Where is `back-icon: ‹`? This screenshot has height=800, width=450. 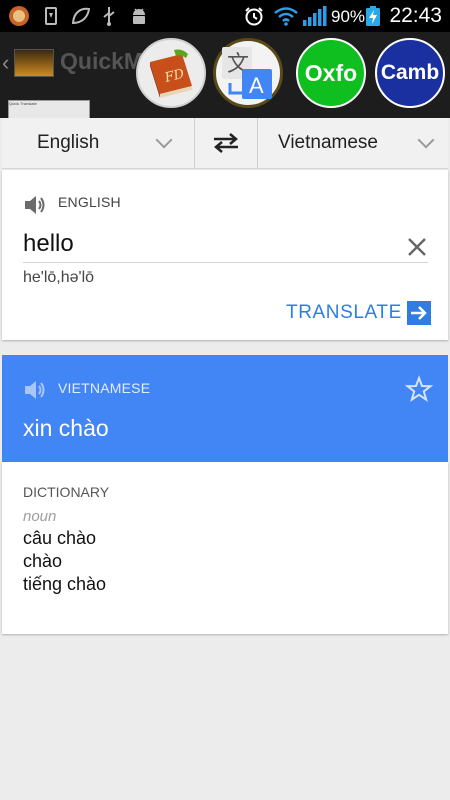
back-icon: ‹ is located at coordinates (6, 62).